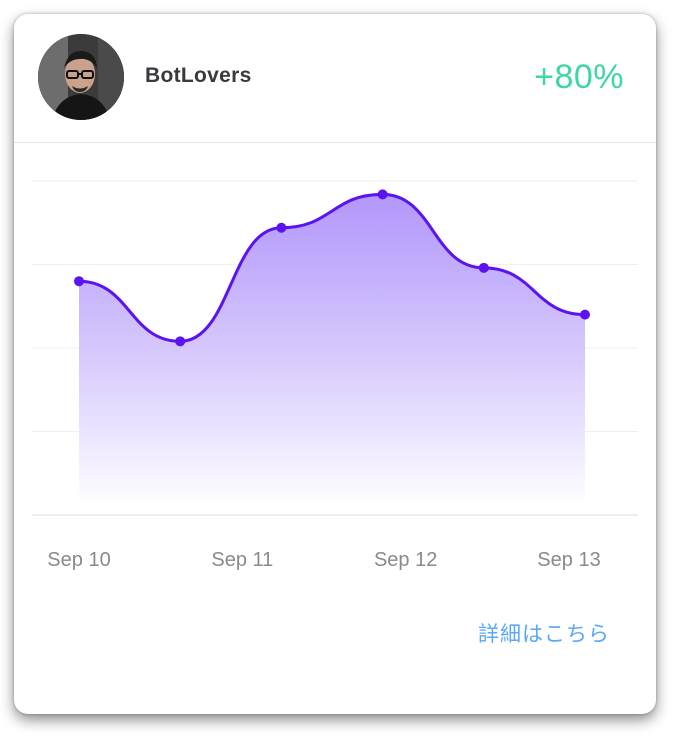  Describe the element at coordinates (242, 560) in the screenshot. I see `x-tick-label: Sep 11` at that location.